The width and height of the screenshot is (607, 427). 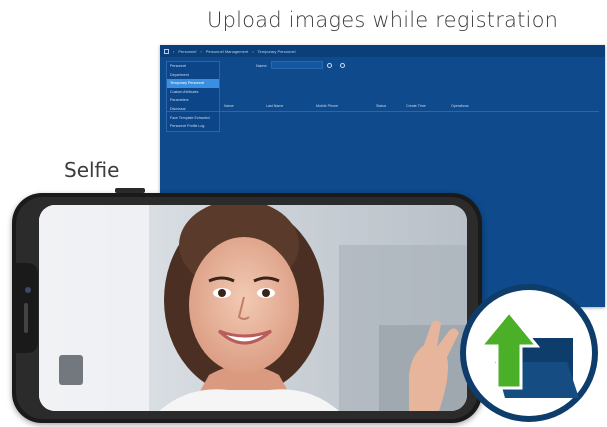 What do you see at coordinates (193, 118) in the screenshot?
I see `menu-item-face-template: Face Template Extracted` at bounding box center [193, 118].